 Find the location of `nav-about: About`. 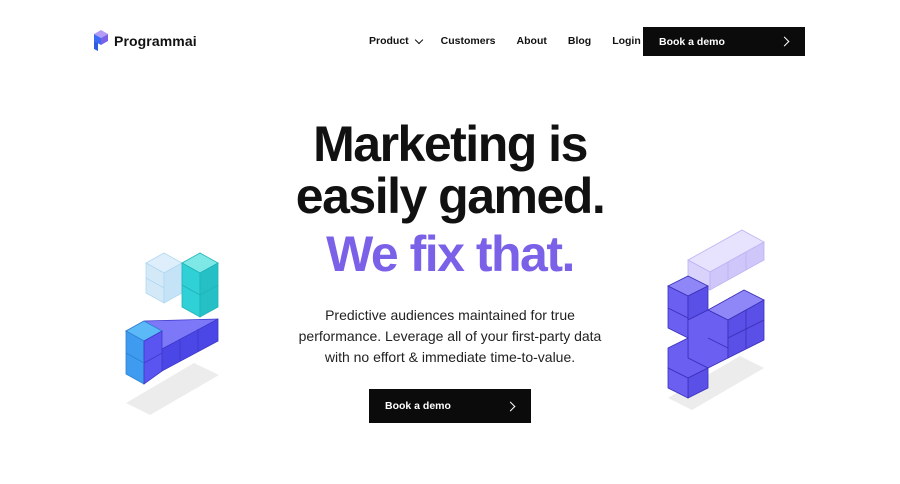

nav-about: About is located at coordinates (532, 41).